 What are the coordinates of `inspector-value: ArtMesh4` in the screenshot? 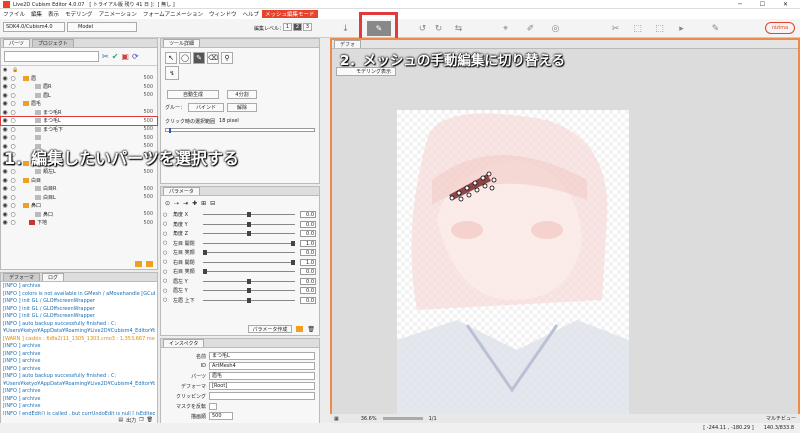 It's located at (262, 366).